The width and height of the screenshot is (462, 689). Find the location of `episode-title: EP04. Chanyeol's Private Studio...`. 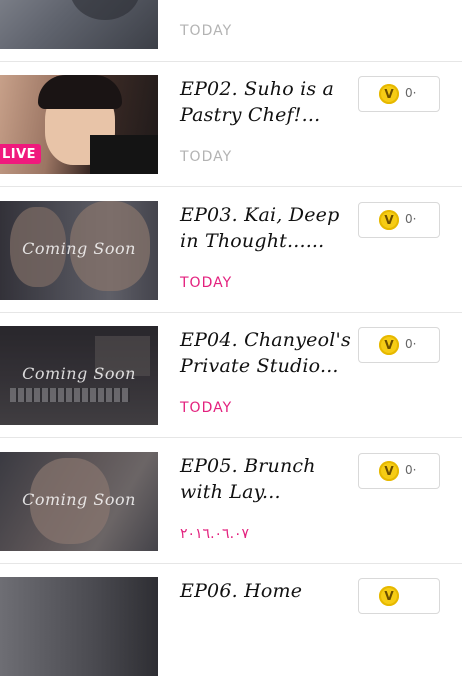

episode-title: EP04. Chanyeol's Private Studio... is located at coordinates (267, 353).